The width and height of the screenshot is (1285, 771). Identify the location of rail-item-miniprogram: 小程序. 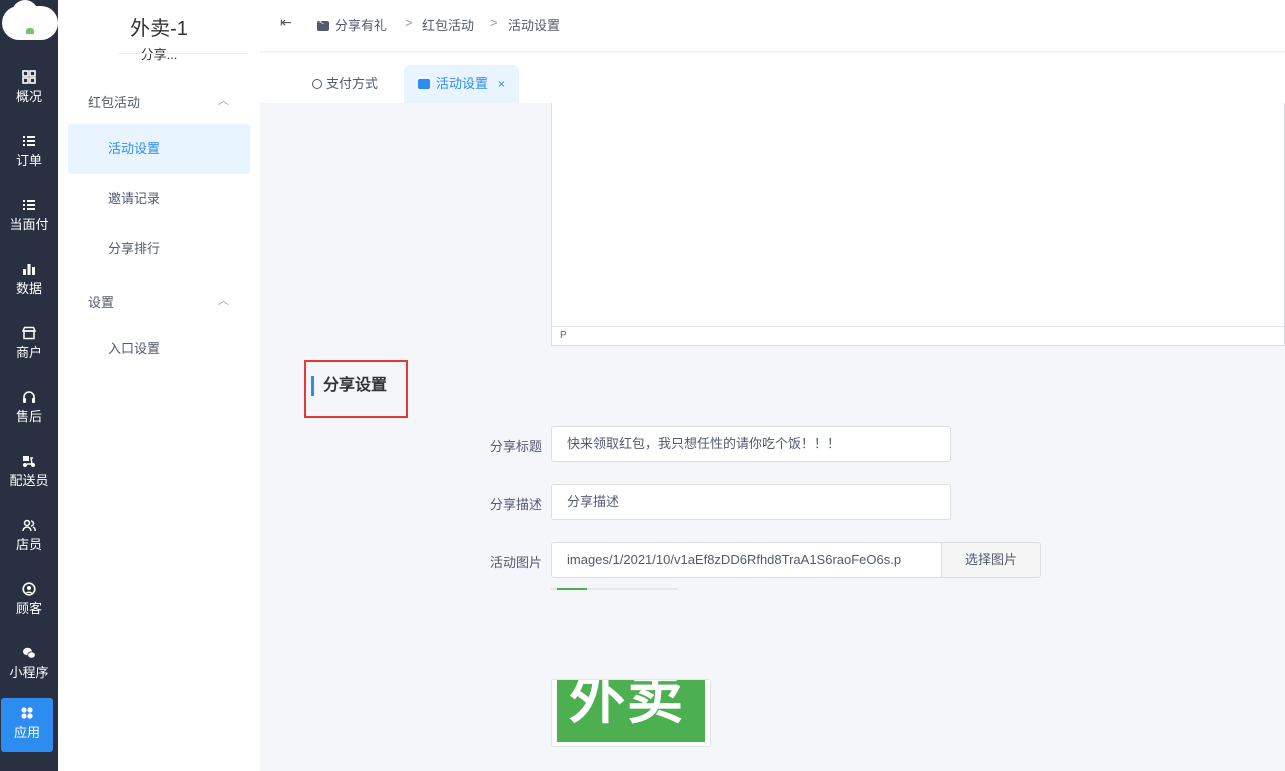
(29, 666).